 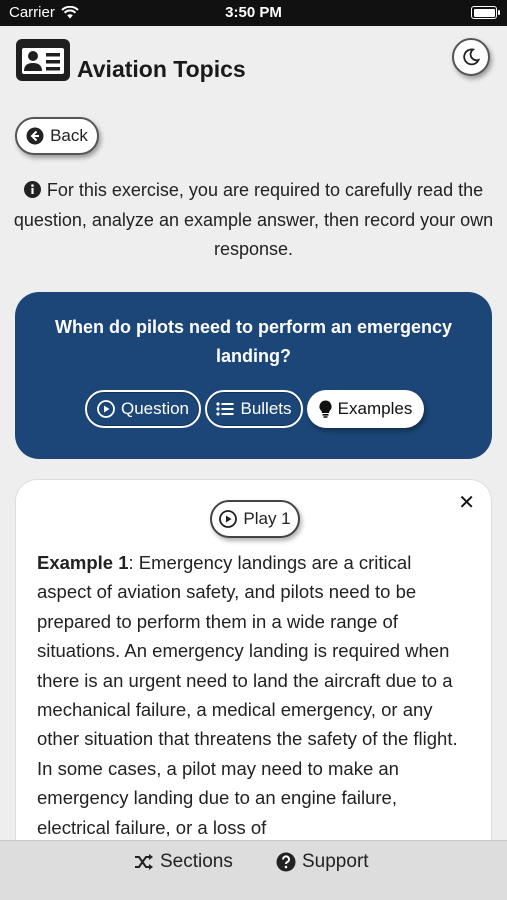 I want to click on tab-examples-label: Examples, so click(x=375, y=408).